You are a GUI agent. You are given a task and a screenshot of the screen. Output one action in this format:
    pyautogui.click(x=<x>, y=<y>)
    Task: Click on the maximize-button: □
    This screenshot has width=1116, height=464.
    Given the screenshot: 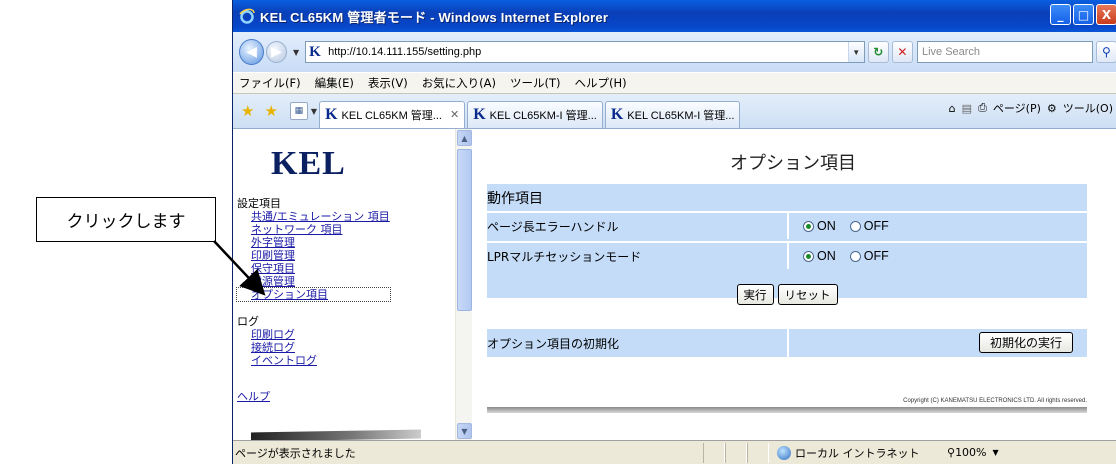 What is the action you would take?
    pyautogui.click(x=1083, y=14)
    